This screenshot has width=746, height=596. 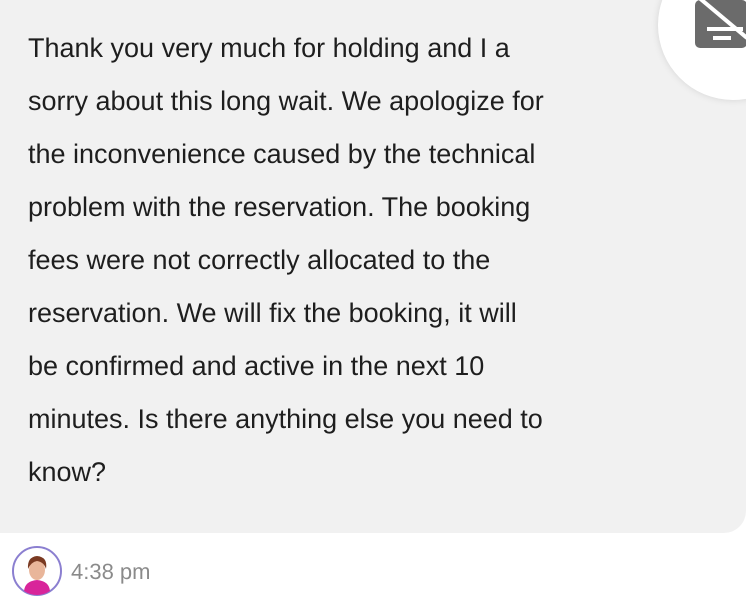 I want to click on captions-off-icon, so click(x=720, y=25).